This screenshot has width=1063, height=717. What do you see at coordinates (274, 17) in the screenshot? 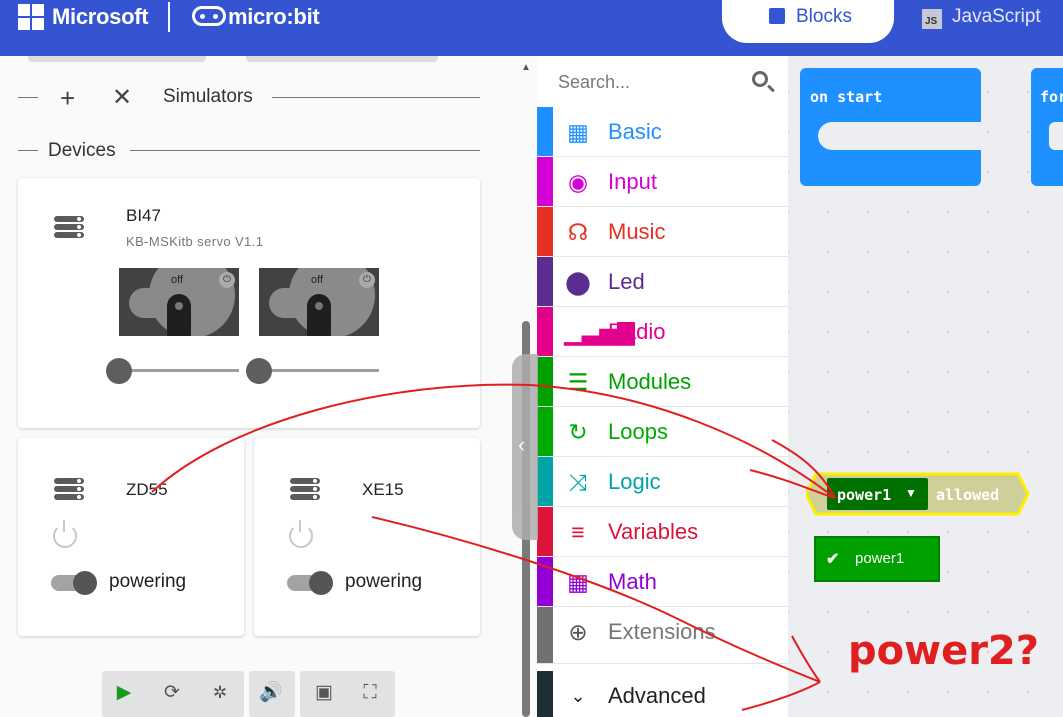
I see `brand-microbit: micro:bit` at bounding box center [274, 17].